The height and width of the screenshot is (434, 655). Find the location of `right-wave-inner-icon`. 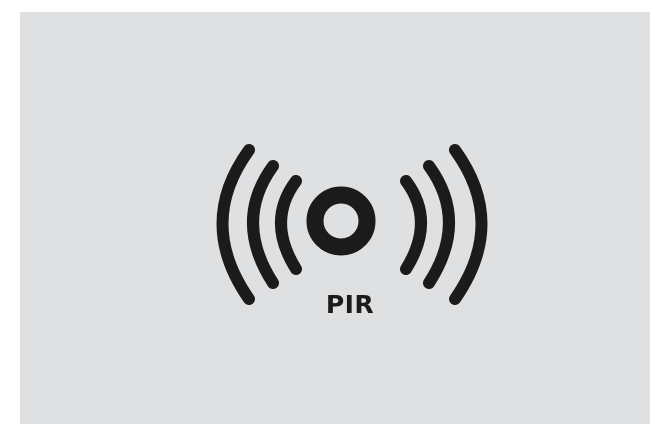

right-wave-inner-icon is located at coordinates (413, 225).